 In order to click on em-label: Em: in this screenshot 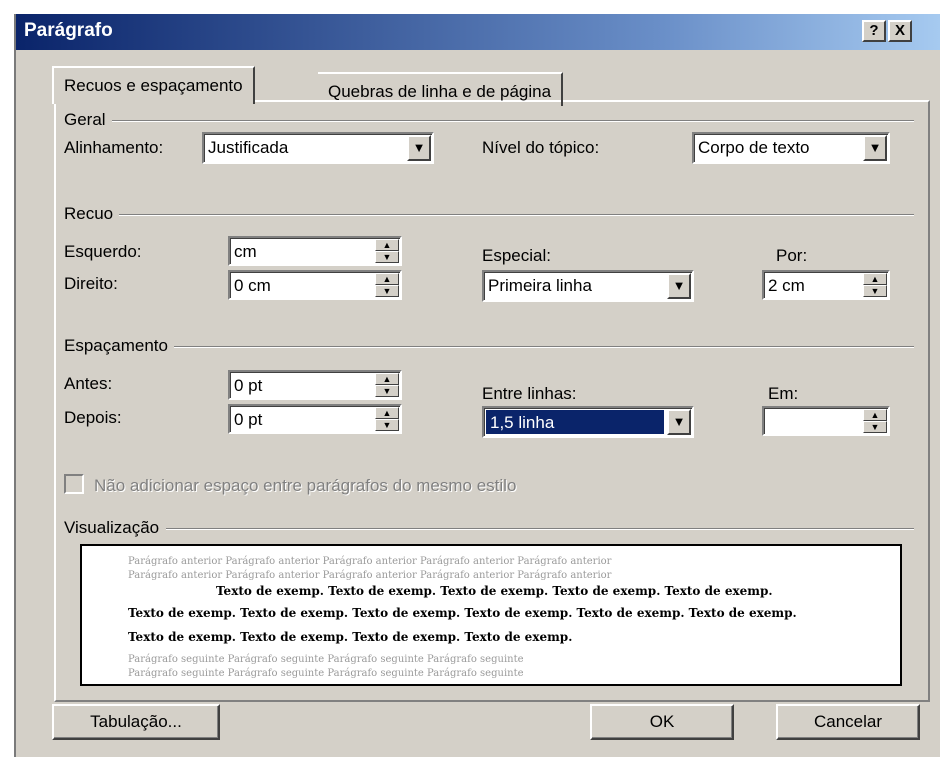, I will do `click(783, 393)`.